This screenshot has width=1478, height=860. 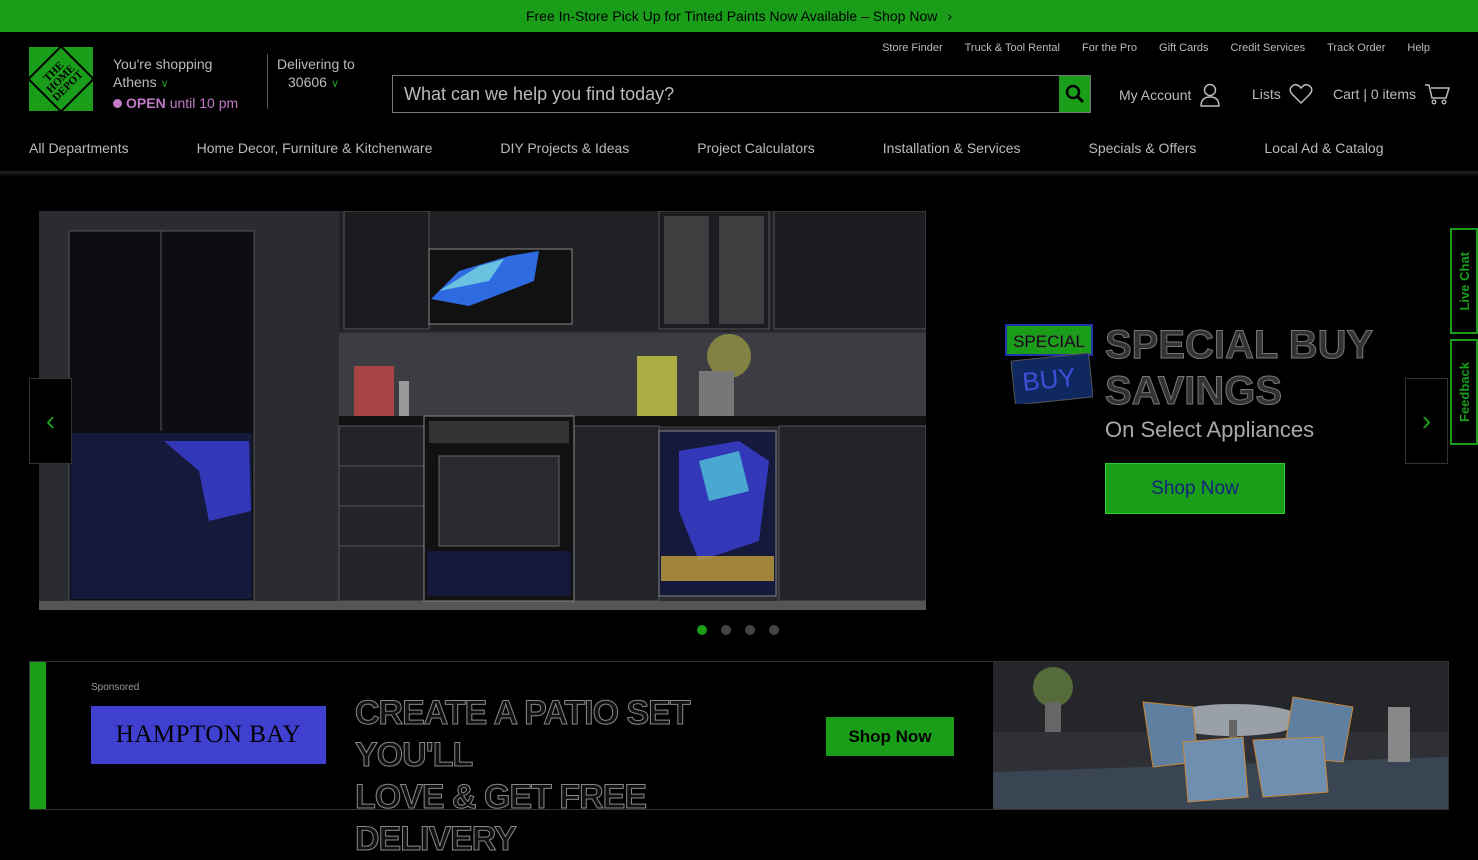 What do you see at coordinates (1282, 94) in the screenshot?
I see `lists-link: Lists` at bounding box center [1282, 94].